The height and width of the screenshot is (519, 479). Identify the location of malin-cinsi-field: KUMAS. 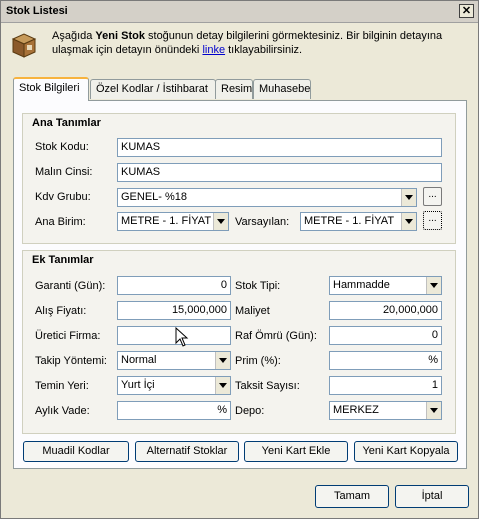
(279, 172).